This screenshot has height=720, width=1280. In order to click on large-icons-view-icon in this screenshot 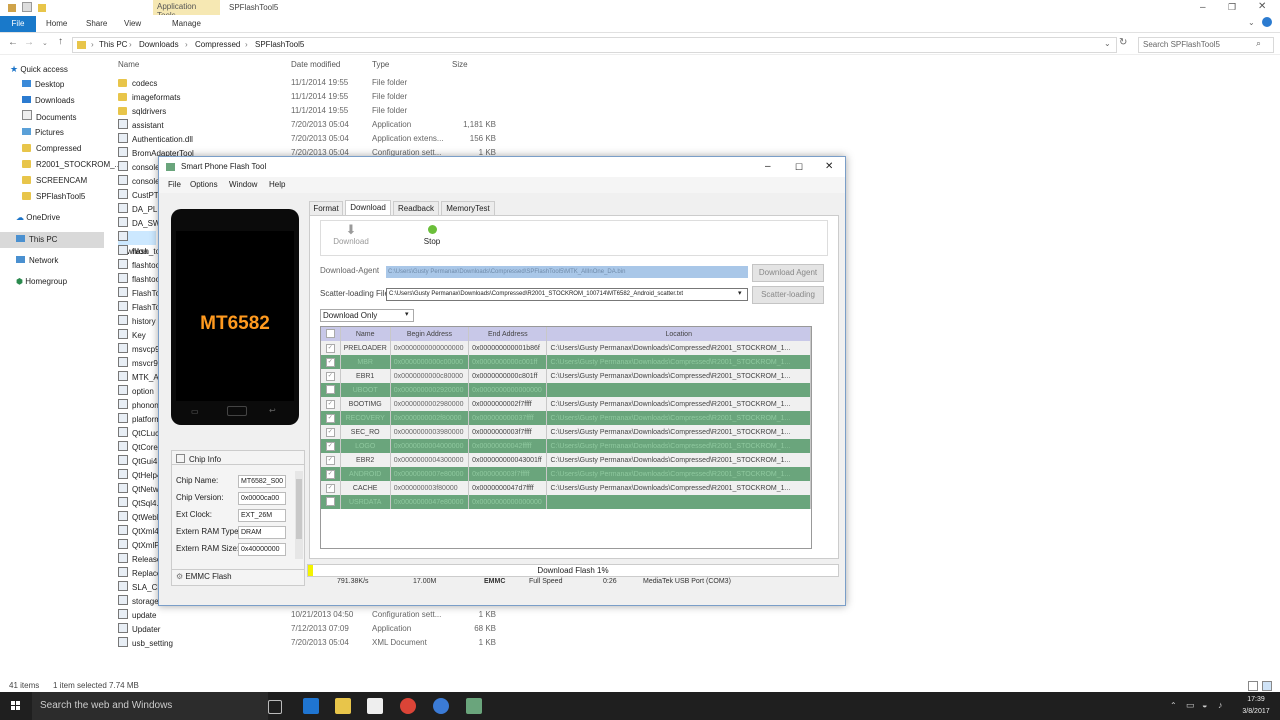, I will do `click(1267, 686)`.